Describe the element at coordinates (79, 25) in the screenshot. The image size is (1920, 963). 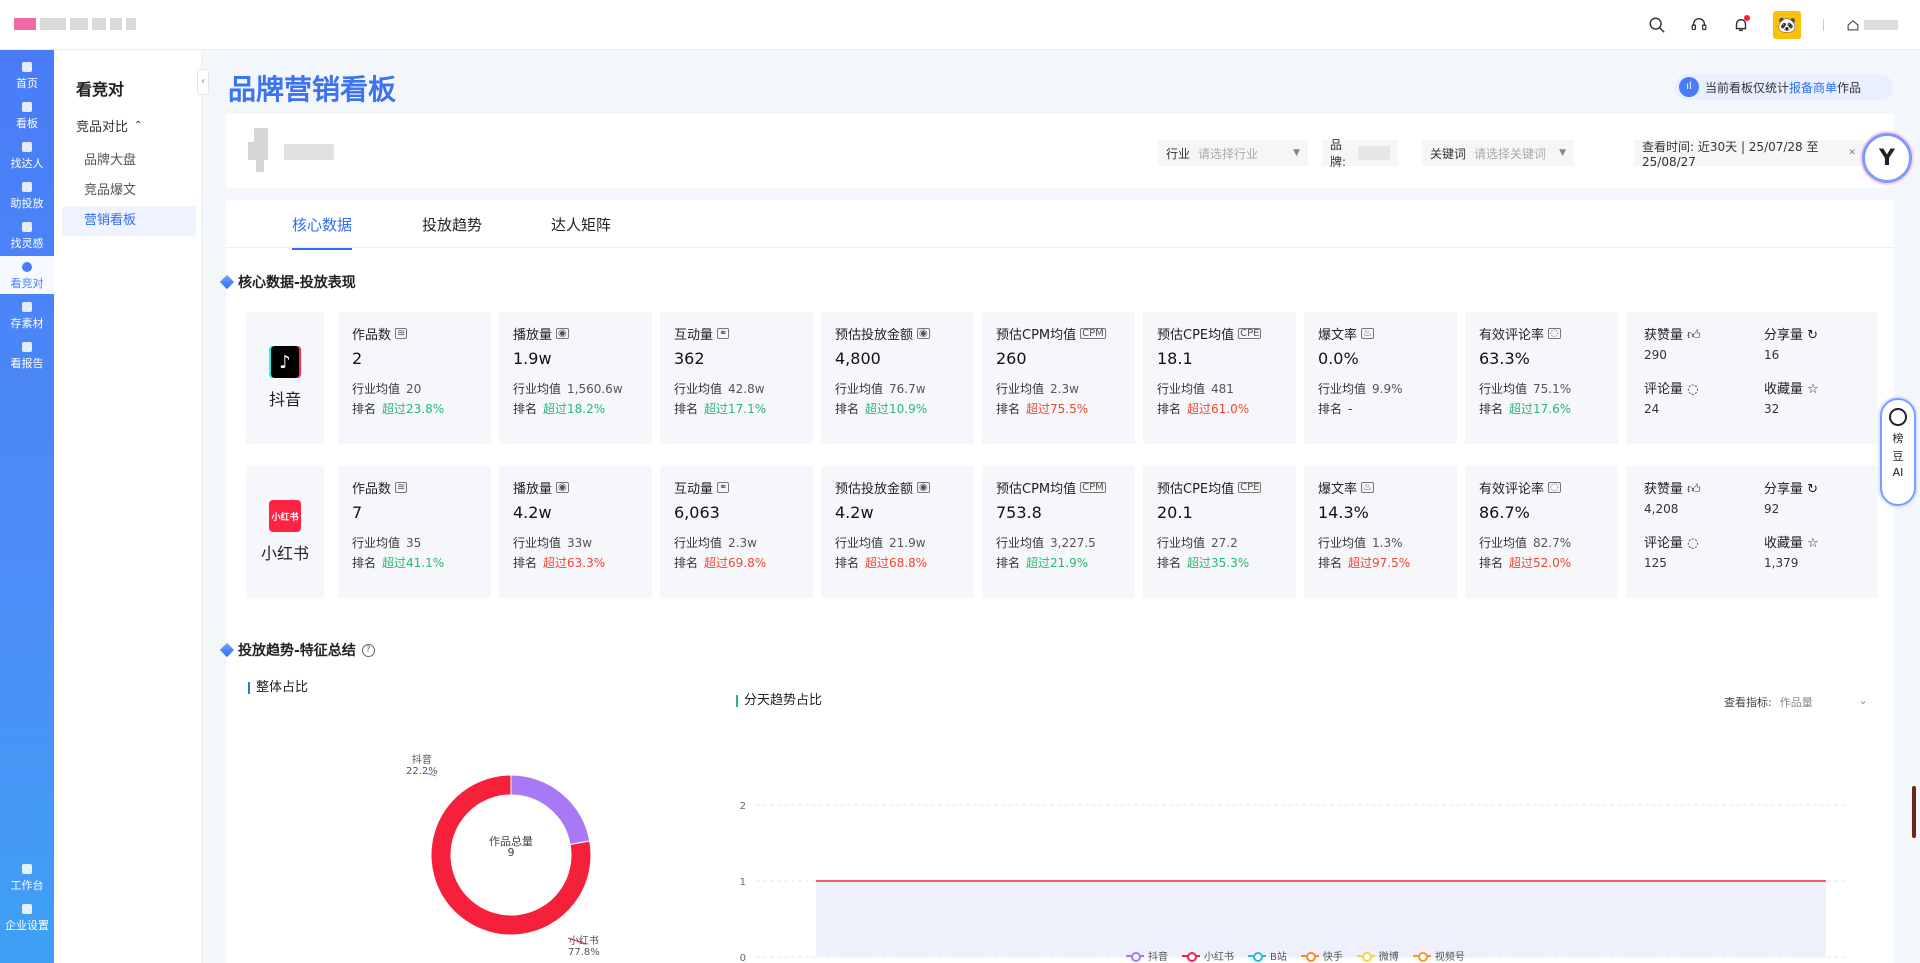
I see `brand-logo` at that location.